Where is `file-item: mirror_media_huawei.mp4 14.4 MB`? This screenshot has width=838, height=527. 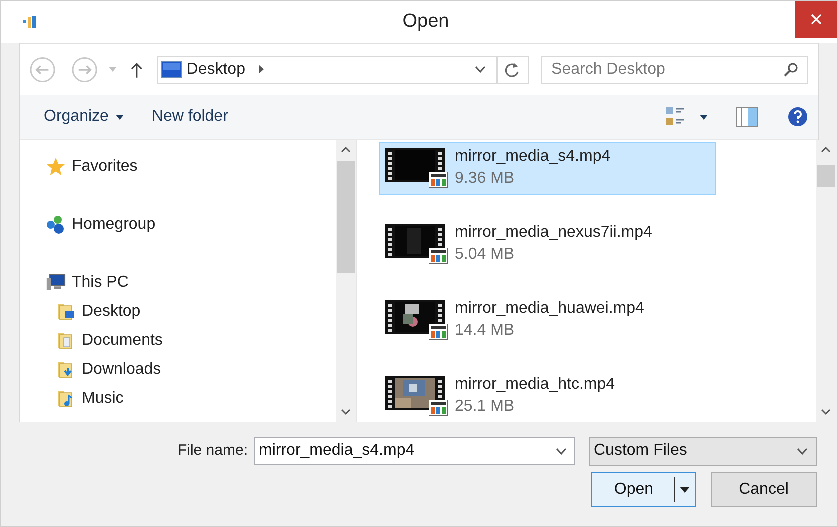
file-item: mirror_media_huawei.mp4 14.4 MB is located at coordinates (547, 320).